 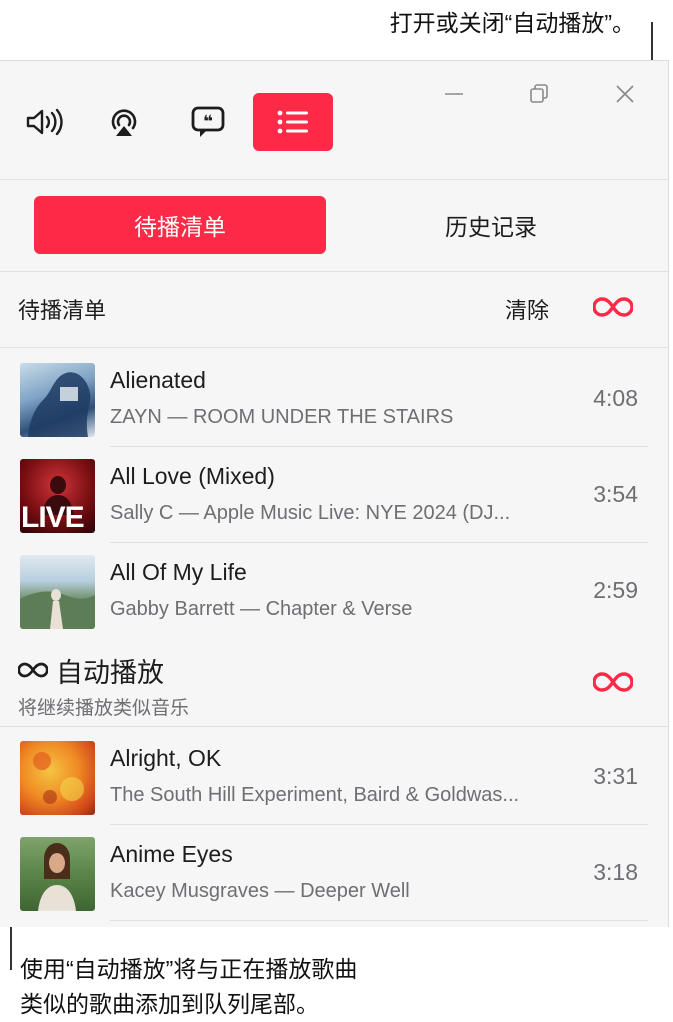 What do you see at coordinates (110, 673) in the screenshot?
I see `autoplay-title: 自动播放` at bounding box center [110, 673].